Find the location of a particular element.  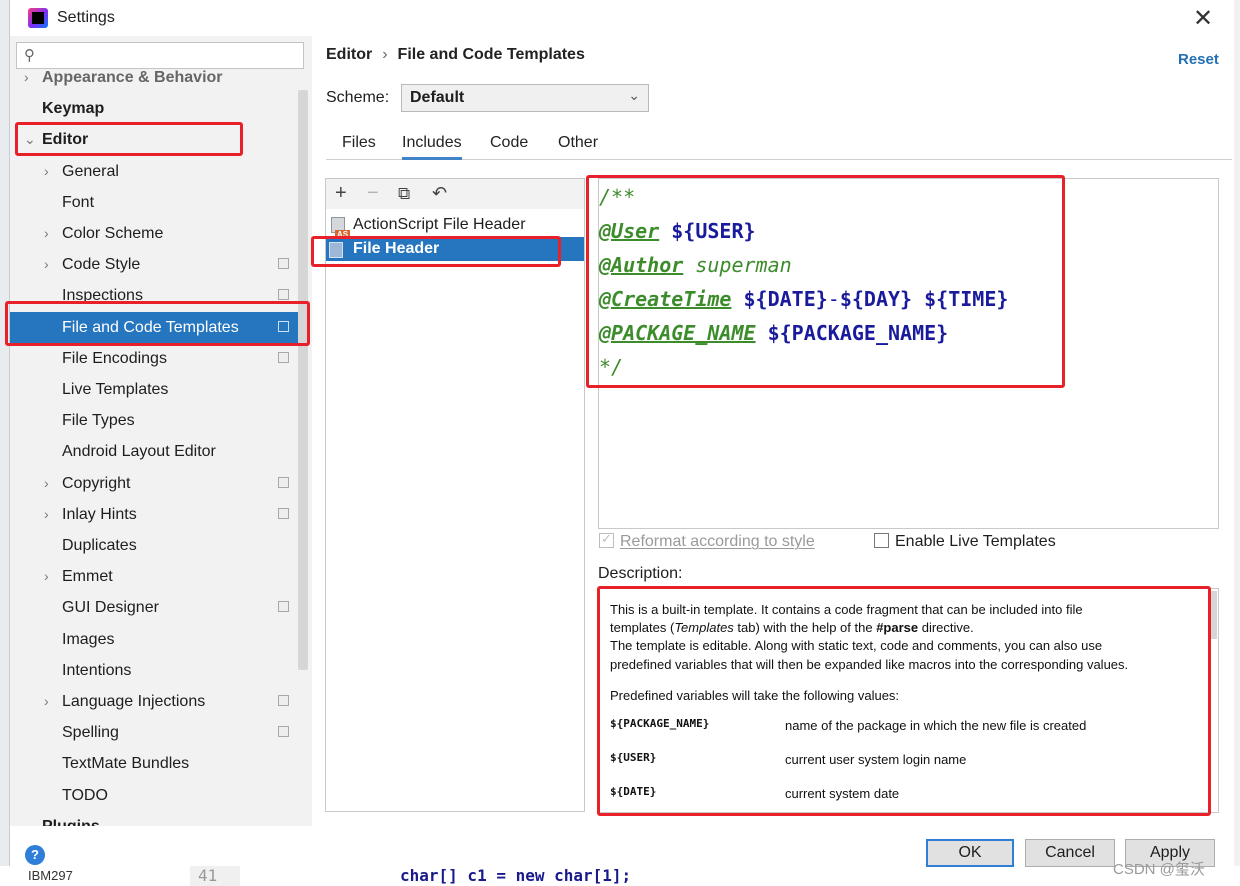

sidebar-item-label: TextMate Bundles is located at coordinates (126, 764).